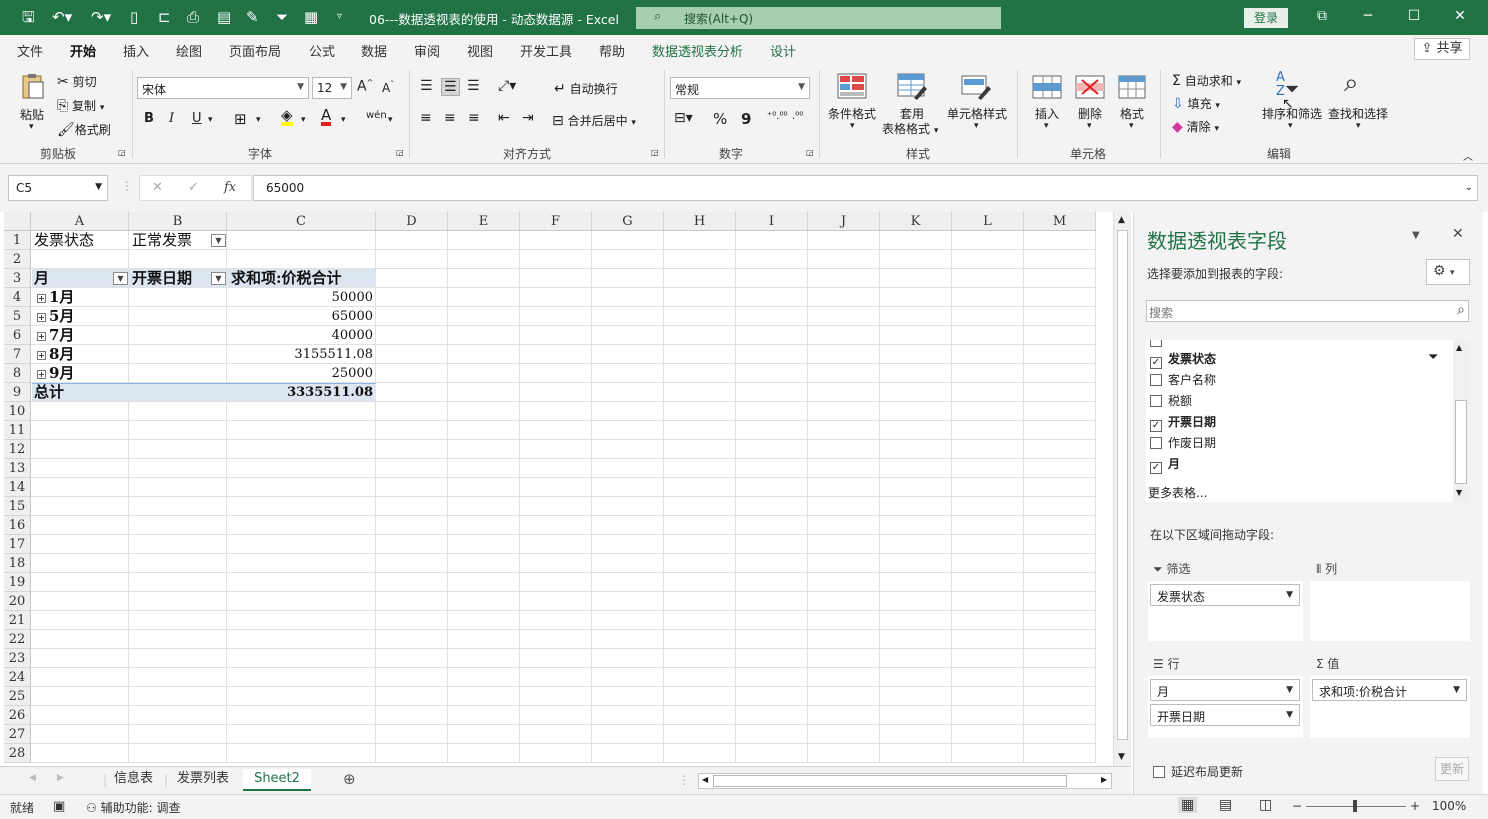  What do you see at coordinates (17, 658) in the screenshot?
I see `row-header-23: 23` at bounding box center [17, 658].